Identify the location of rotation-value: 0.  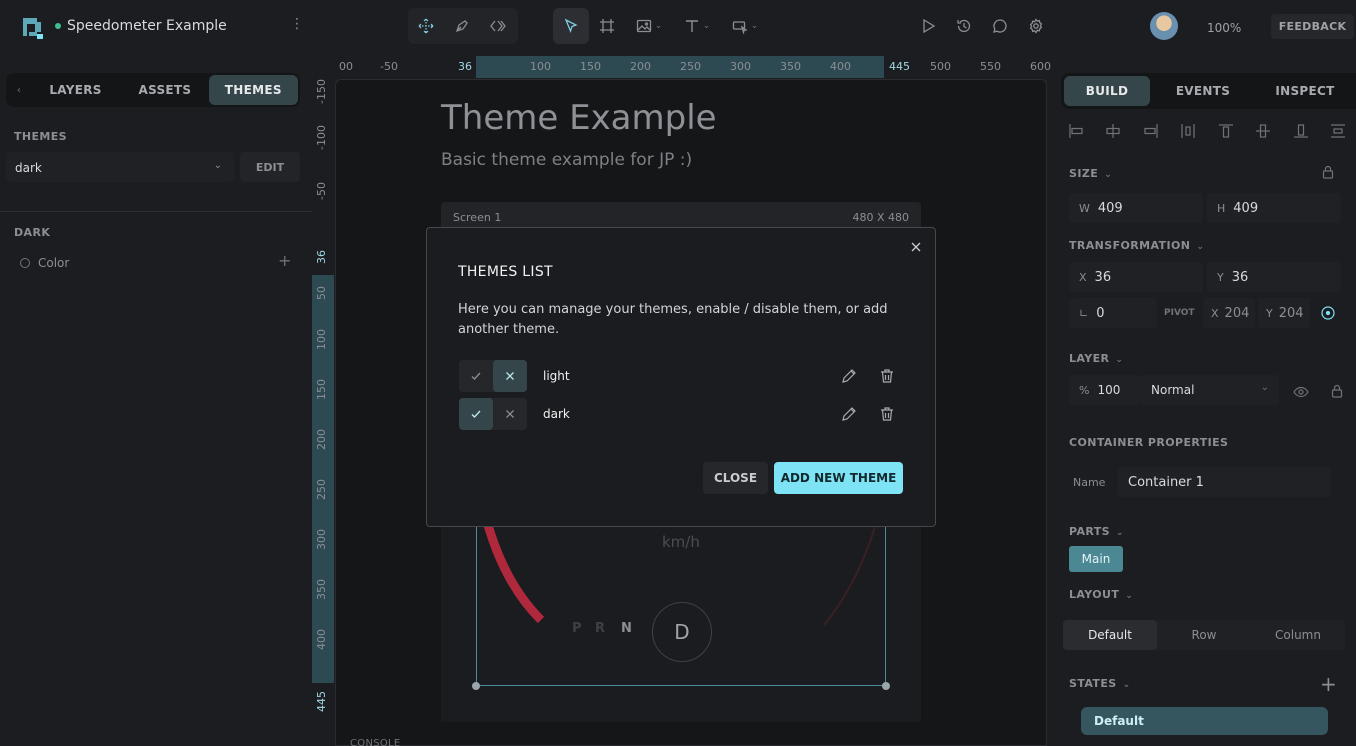
(1100, 313).